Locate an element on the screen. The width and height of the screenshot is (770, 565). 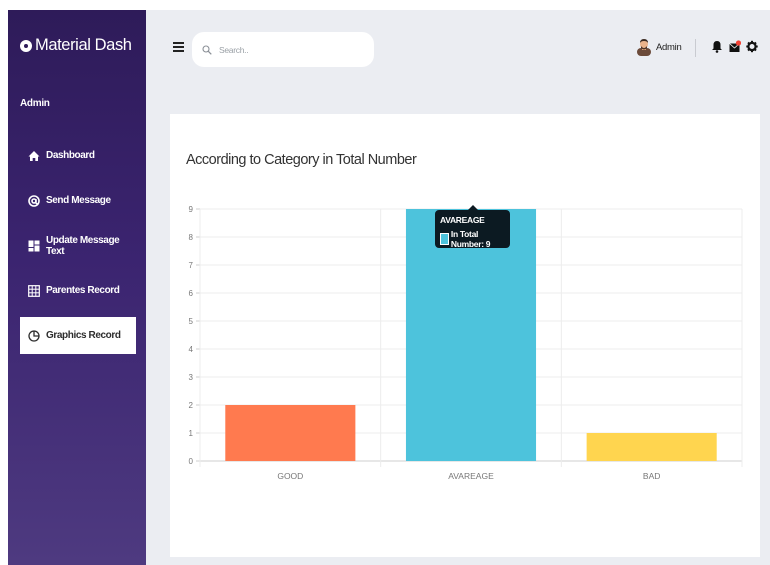
top-bar: Admin is located at coordinates (458, 49).